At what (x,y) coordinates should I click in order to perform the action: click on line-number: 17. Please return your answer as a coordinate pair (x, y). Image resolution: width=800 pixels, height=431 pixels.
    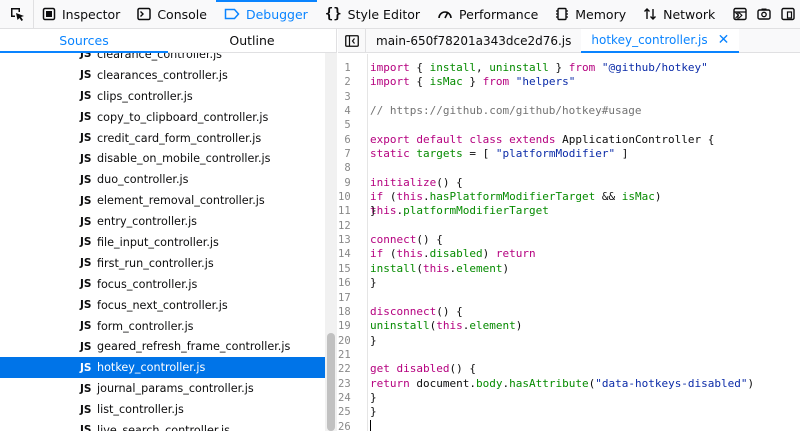
    Looking at the image, I should click on (347, 298).